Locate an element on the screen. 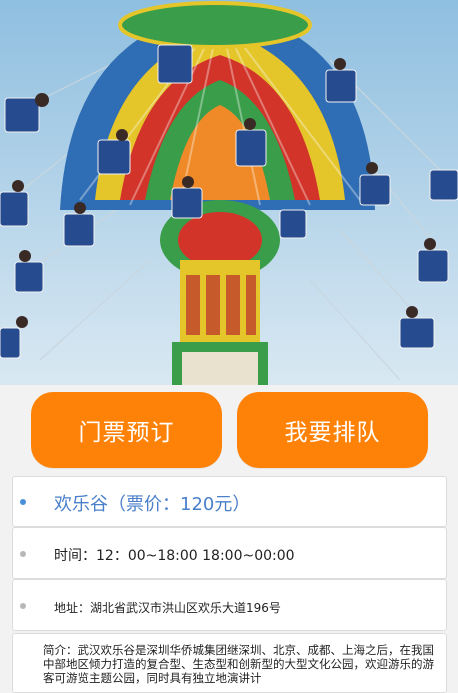  list-item-hours: 时间：12：00~18:00 18:00~00:00 is located at coordinates (229, 553).